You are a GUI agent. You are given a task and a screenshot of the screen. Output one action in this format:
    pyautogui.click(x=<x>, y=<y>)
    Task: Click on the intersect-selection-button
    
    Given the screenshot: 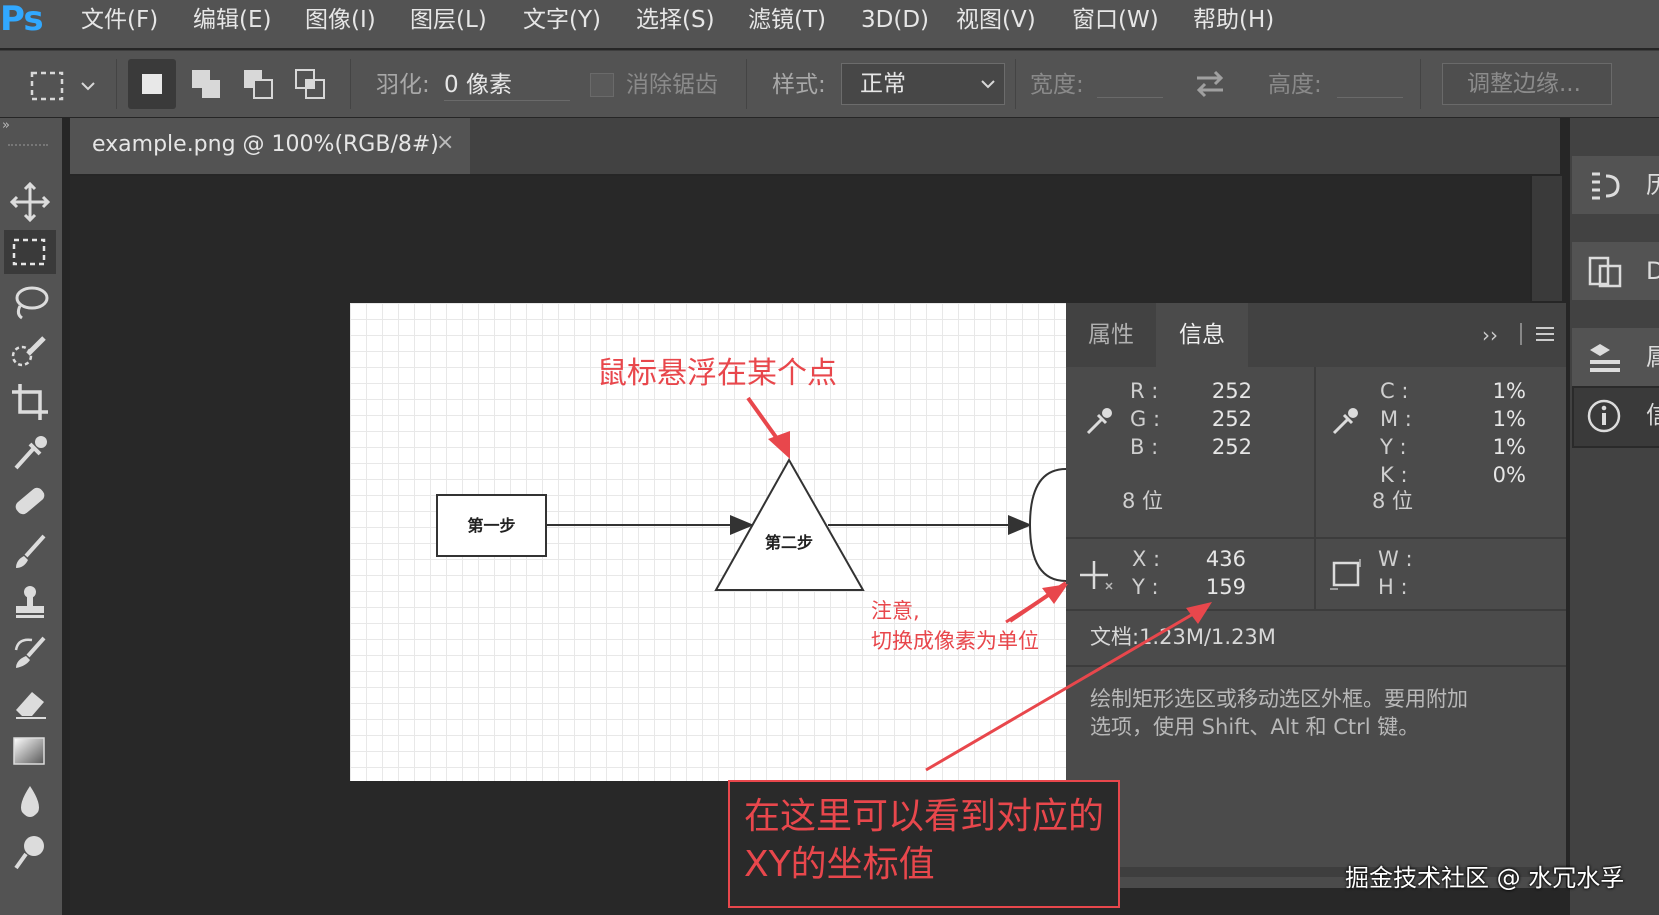 What is the action you would take?
    pyautogui.click(x=310, y=84)
    